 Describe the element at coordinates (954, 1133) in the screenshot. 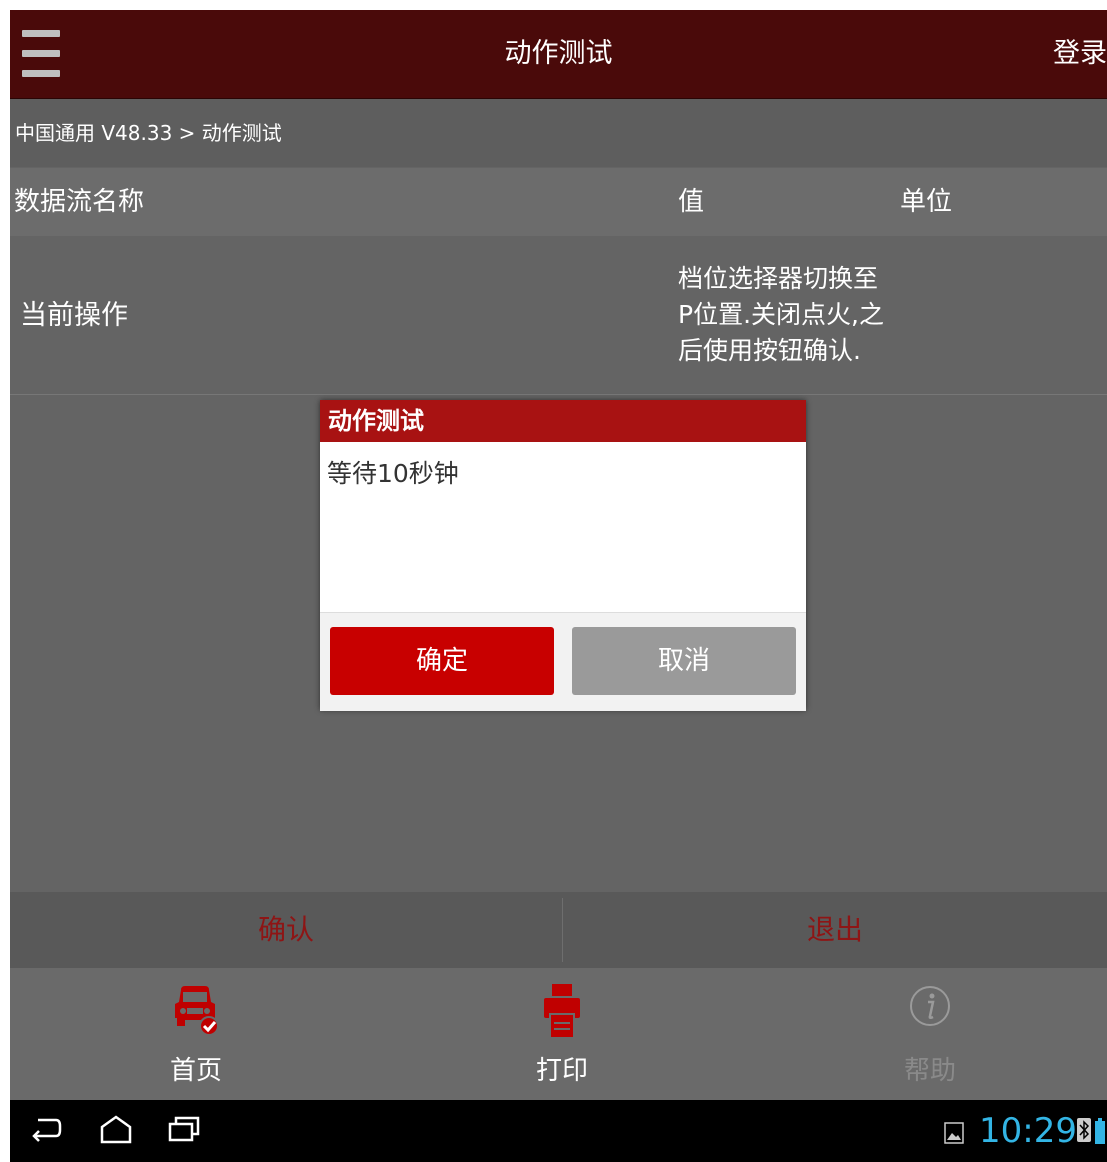

I see `gallery-notification-icon` at that location.